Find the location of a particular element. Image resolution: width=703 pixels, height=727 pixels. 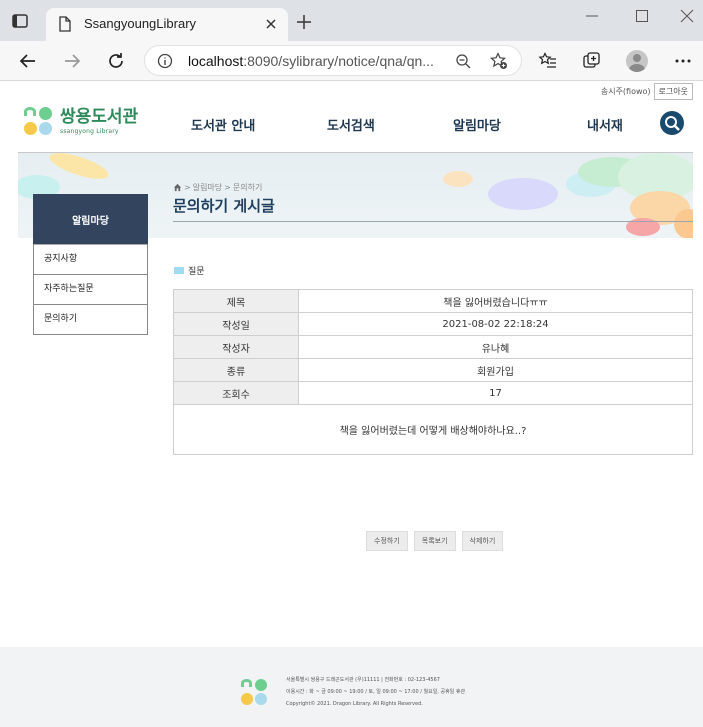

user-area: 송시주(fiowo) 로그아웃 is located at coordinates (647, 91).